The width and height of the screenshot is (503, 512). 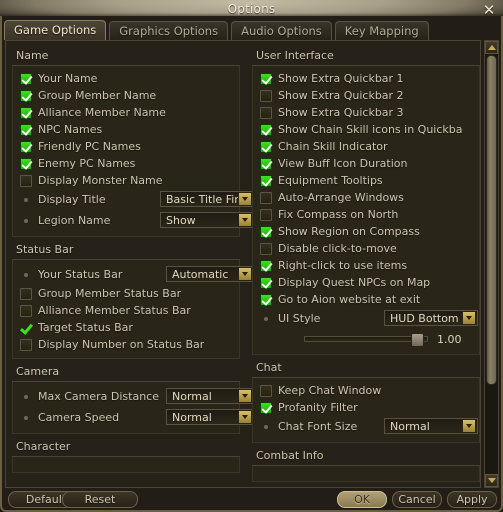 I want to click on dropdown-display-title: Basic Title First, so click(x=207, y=199).